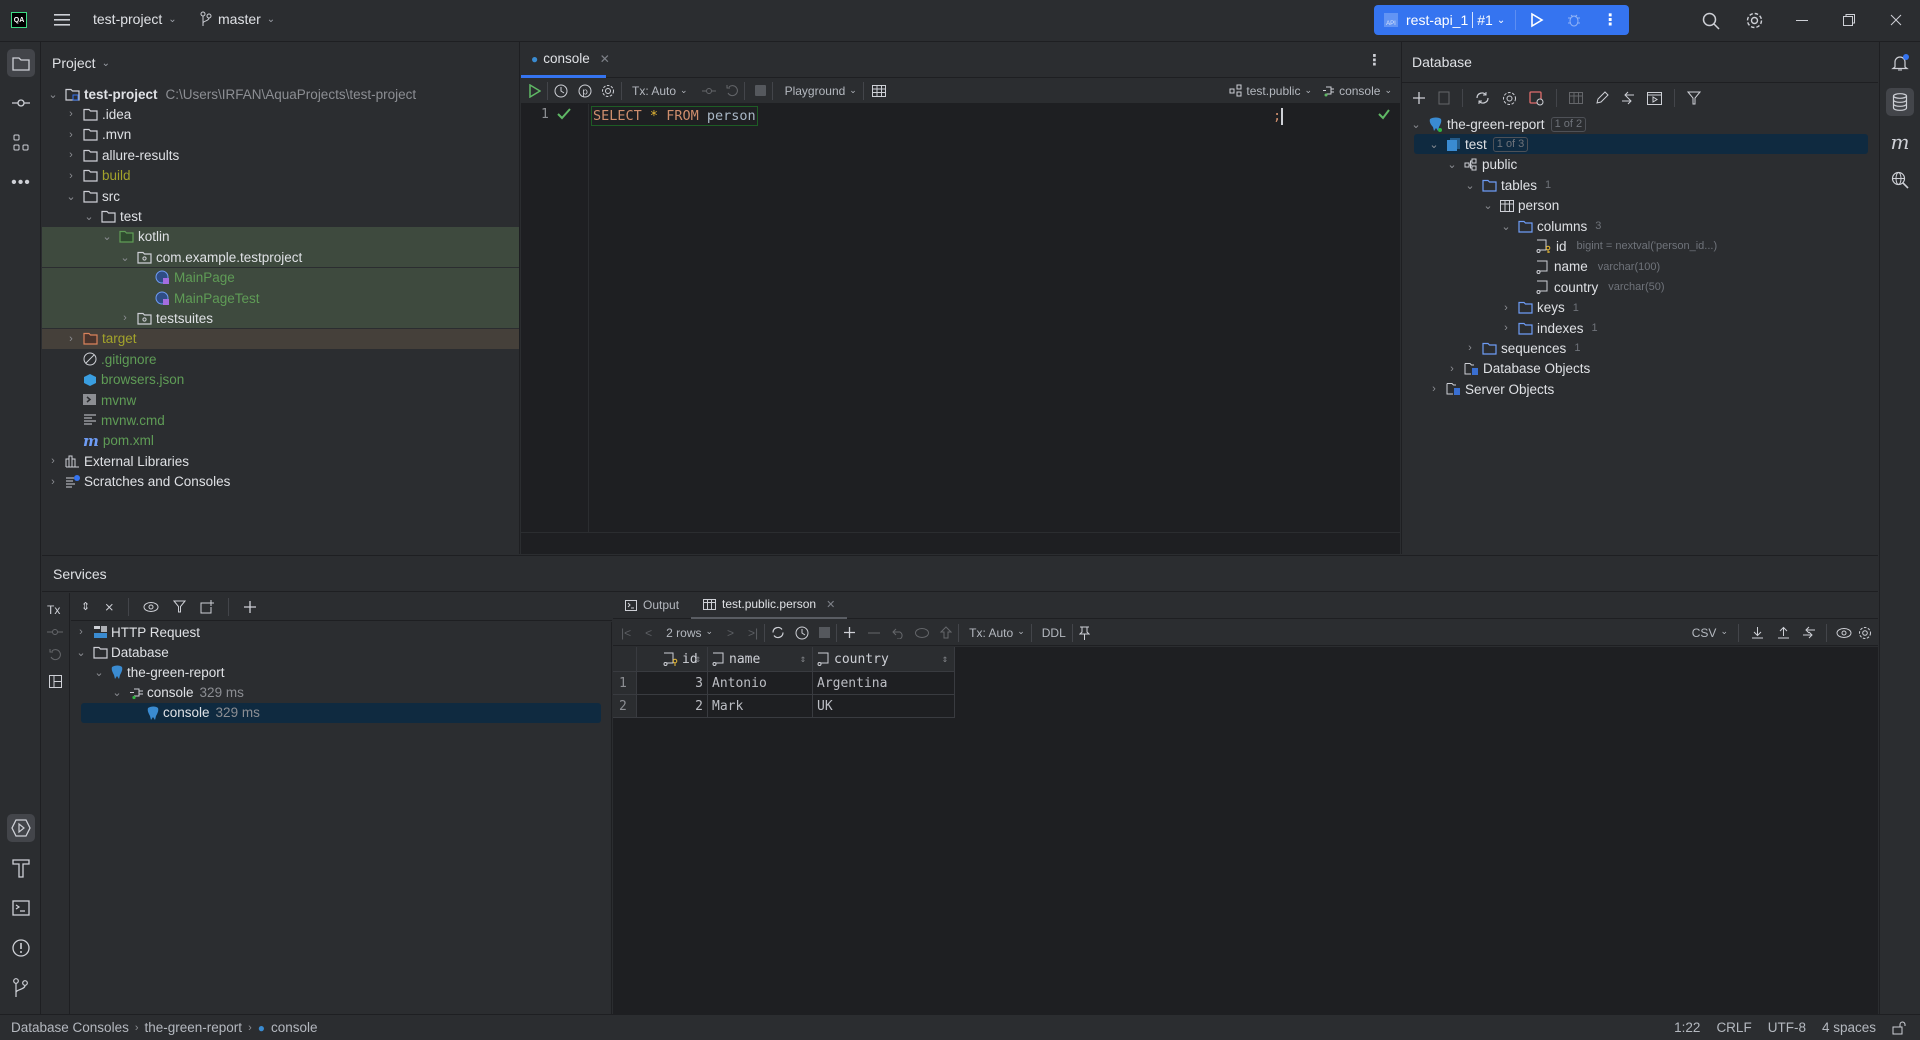 This screenshot has width=1920, height=1040. What do you see at coordinates (585, 91) in the screenshot?
I see `parameters-icon: p` at bounding box center [585, 91].